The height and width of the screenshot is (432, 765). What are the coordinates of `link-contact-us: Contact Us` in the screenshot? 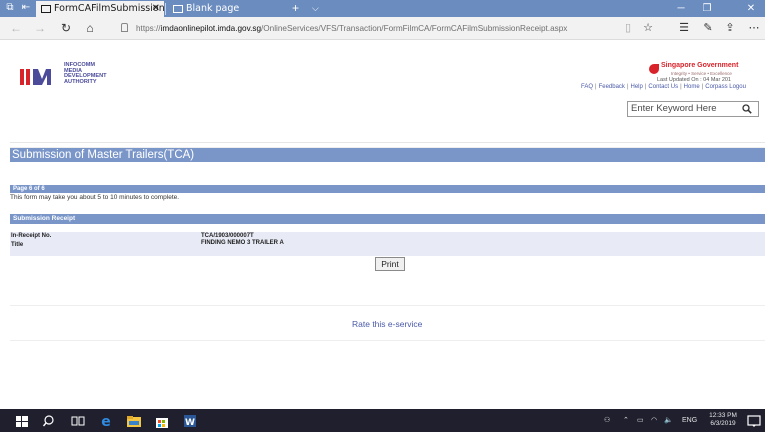 It's located at (663, 87).